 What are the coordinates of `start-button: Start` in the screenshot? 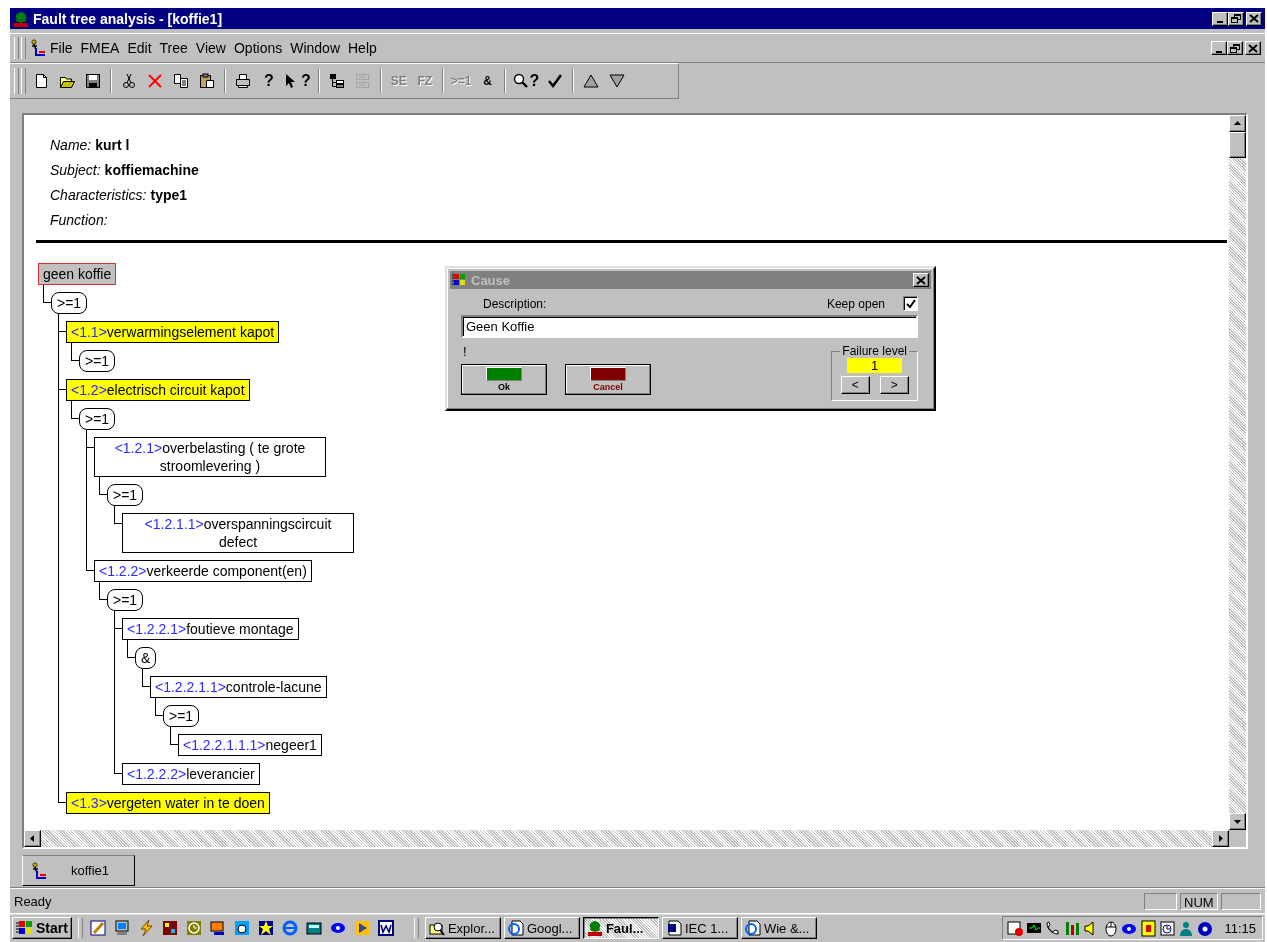 It's located at (42, 928).